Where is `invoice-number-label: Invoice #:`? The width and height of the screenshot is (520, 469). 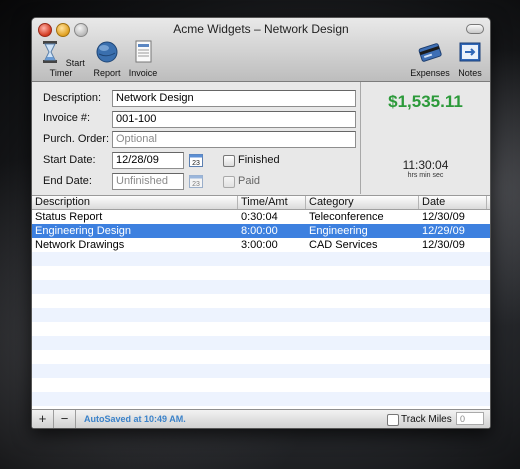 invoice-number-label: Invoice #: is located at coordinates (67, 118).